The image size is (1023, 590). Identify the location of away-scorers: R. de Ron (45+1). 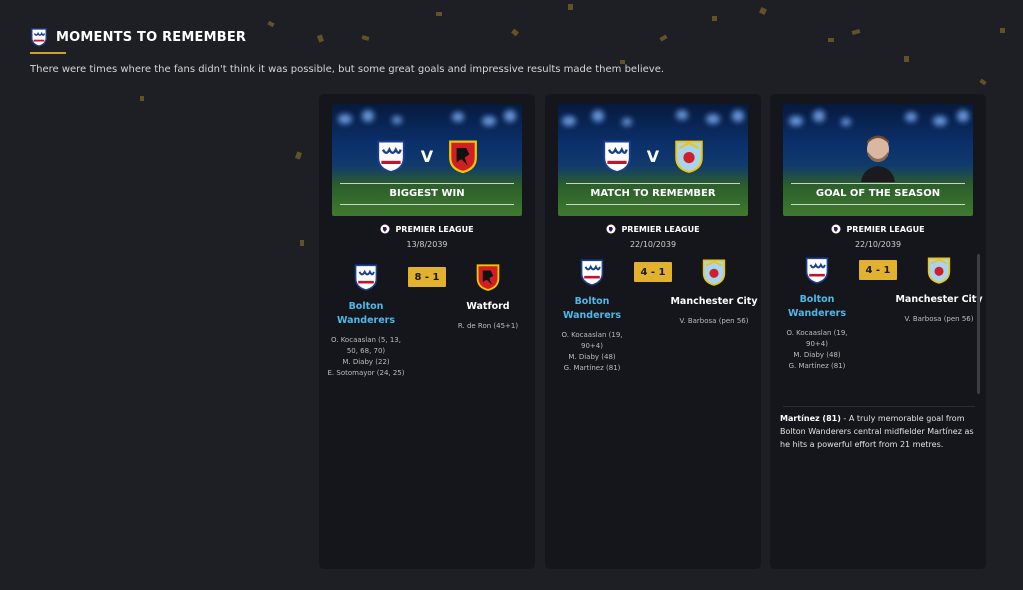
(488, 326).